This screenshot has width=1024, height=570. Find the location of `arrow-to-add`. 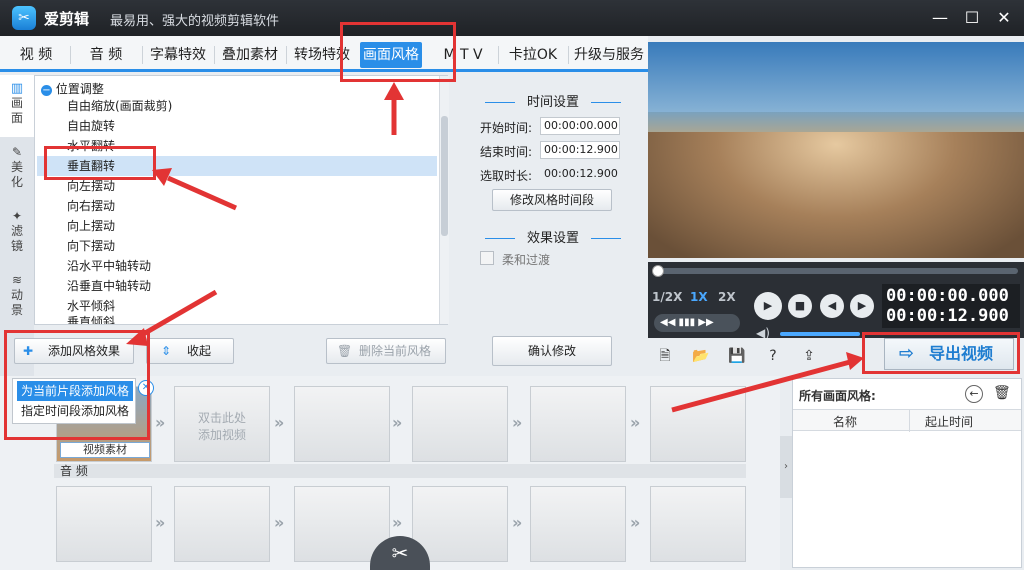

arrow-to-add is located at coordinates (178, 314).